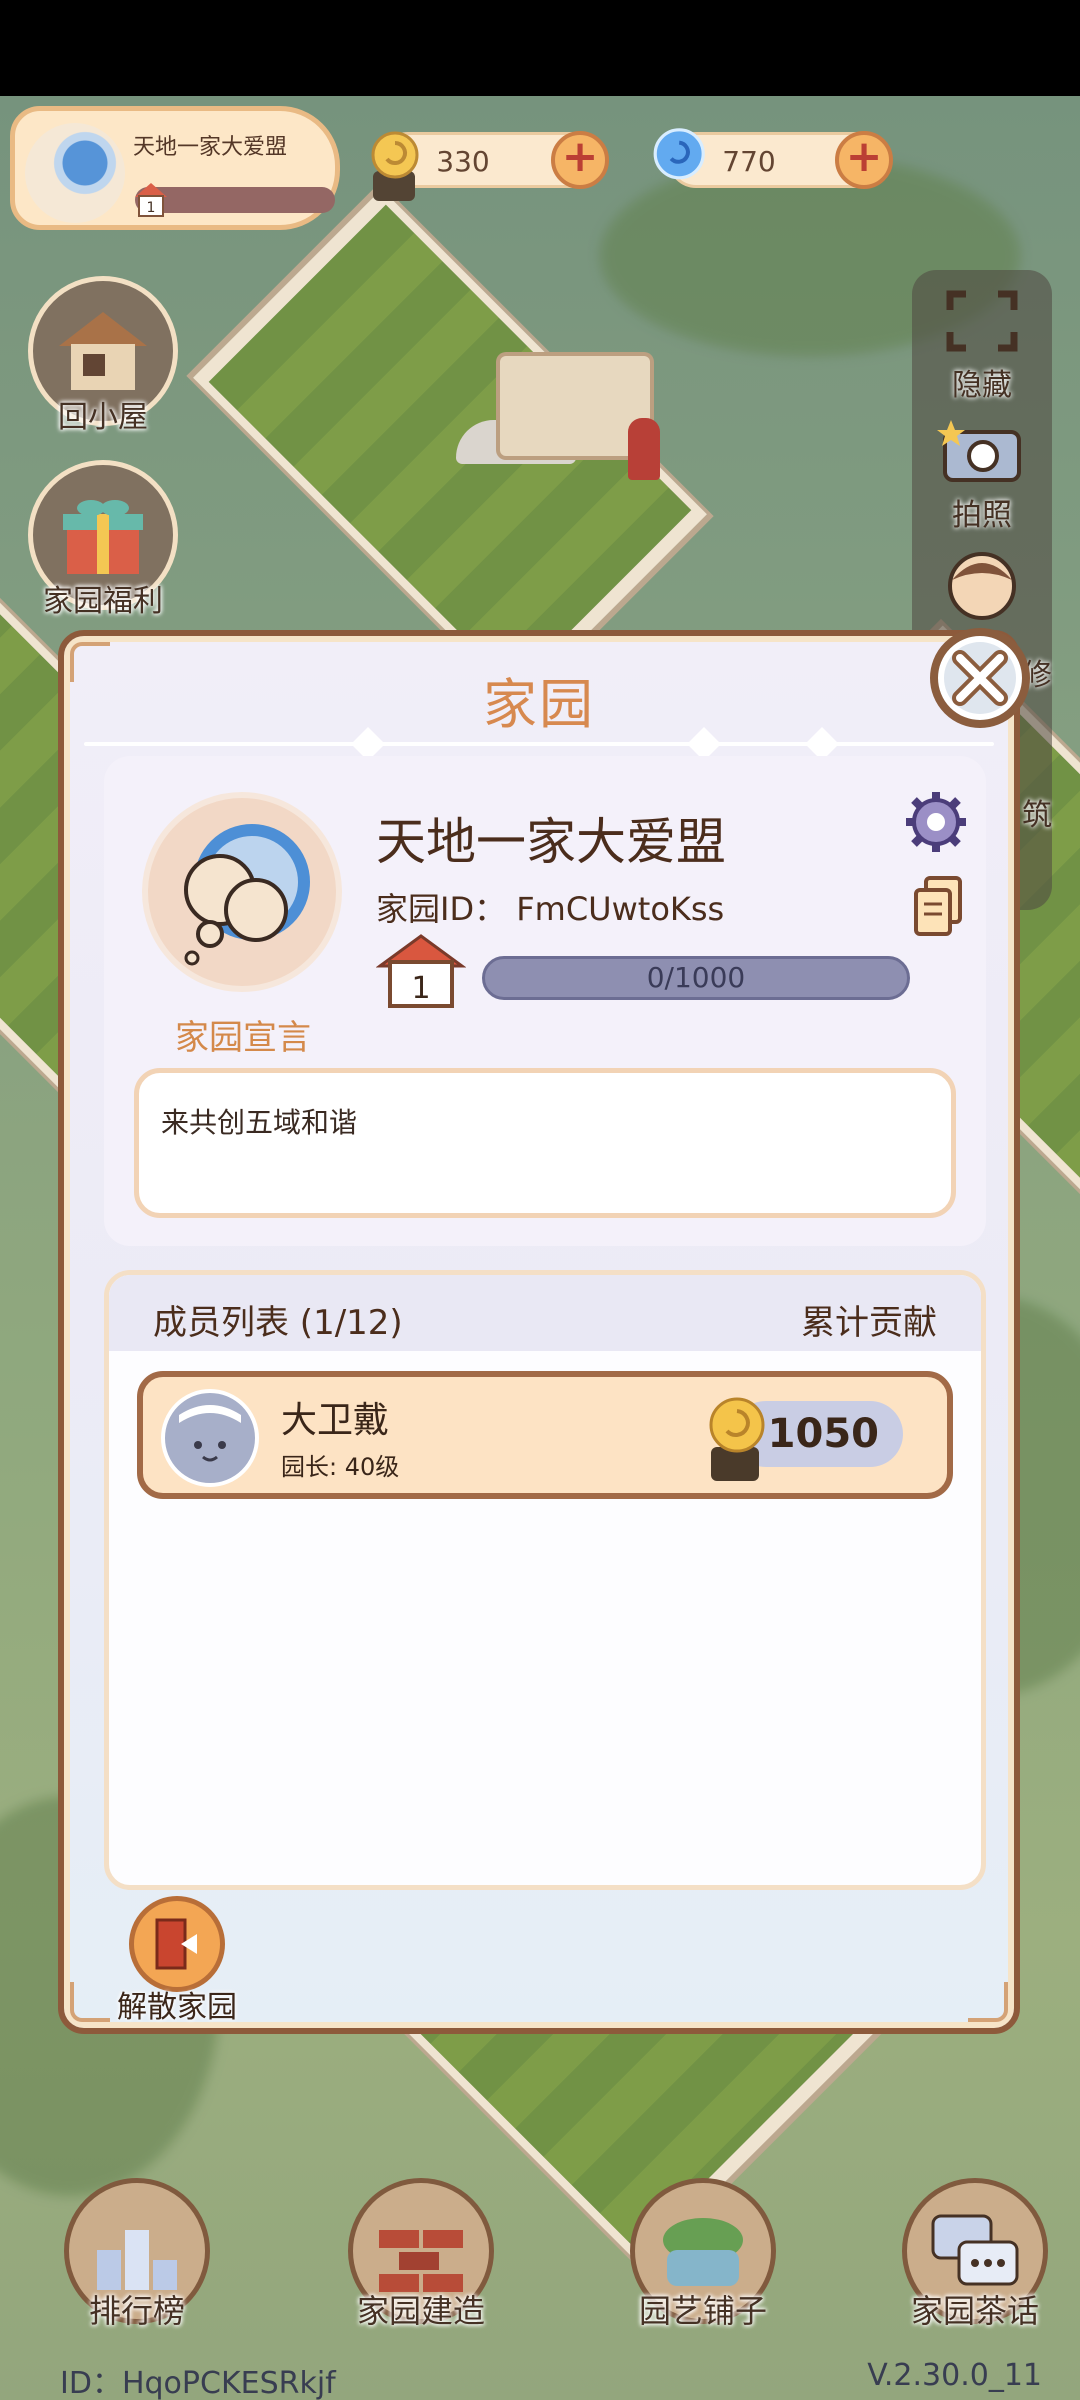 The height and width of the screenshot is (2400, 1080). What do you see at coordinates (545, 1313) in the screenshot?
I see `members-header: 成员列表 (1/12) 累计贡献` at bounding box center [545, 1313].